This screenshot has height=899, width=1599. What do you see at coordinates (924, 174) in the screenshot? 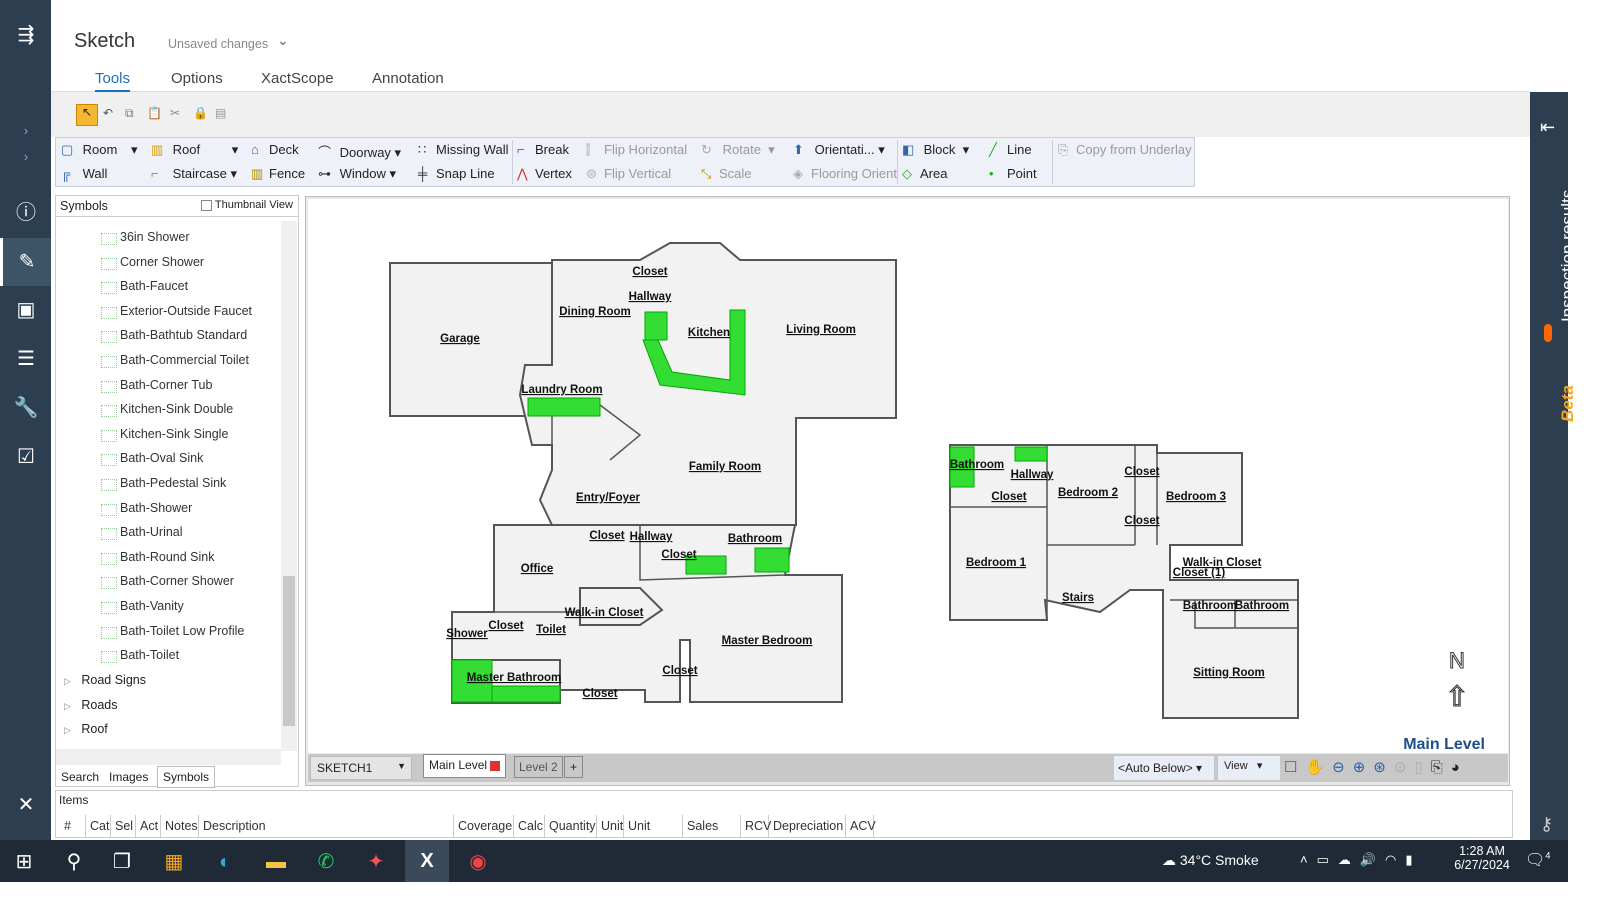
I see `area-button: ◇ Area` at bounding box center [924, 174].